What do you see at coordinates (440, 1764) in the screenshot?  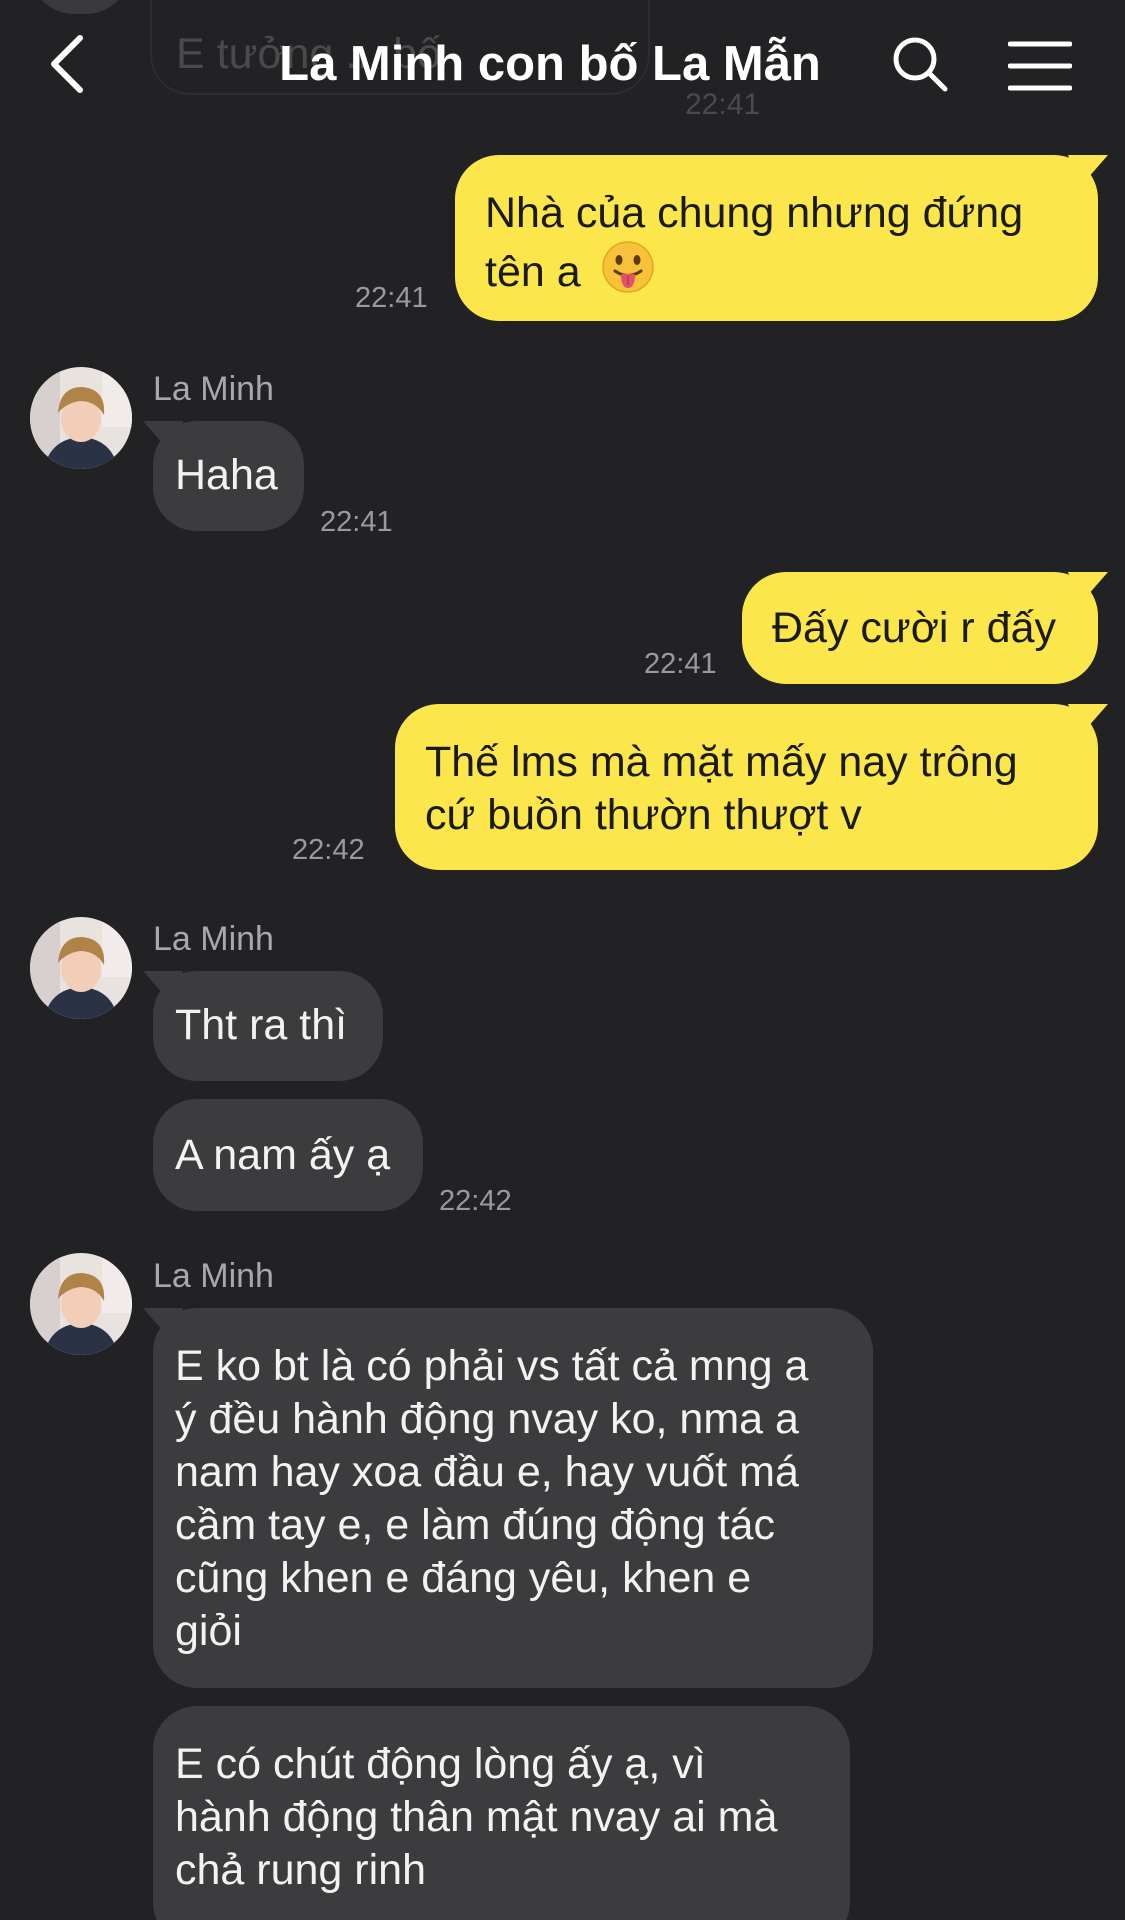 I see `message-line: E có chút động lòng ấy ạ, vì` at bounding box center [440, 1764].